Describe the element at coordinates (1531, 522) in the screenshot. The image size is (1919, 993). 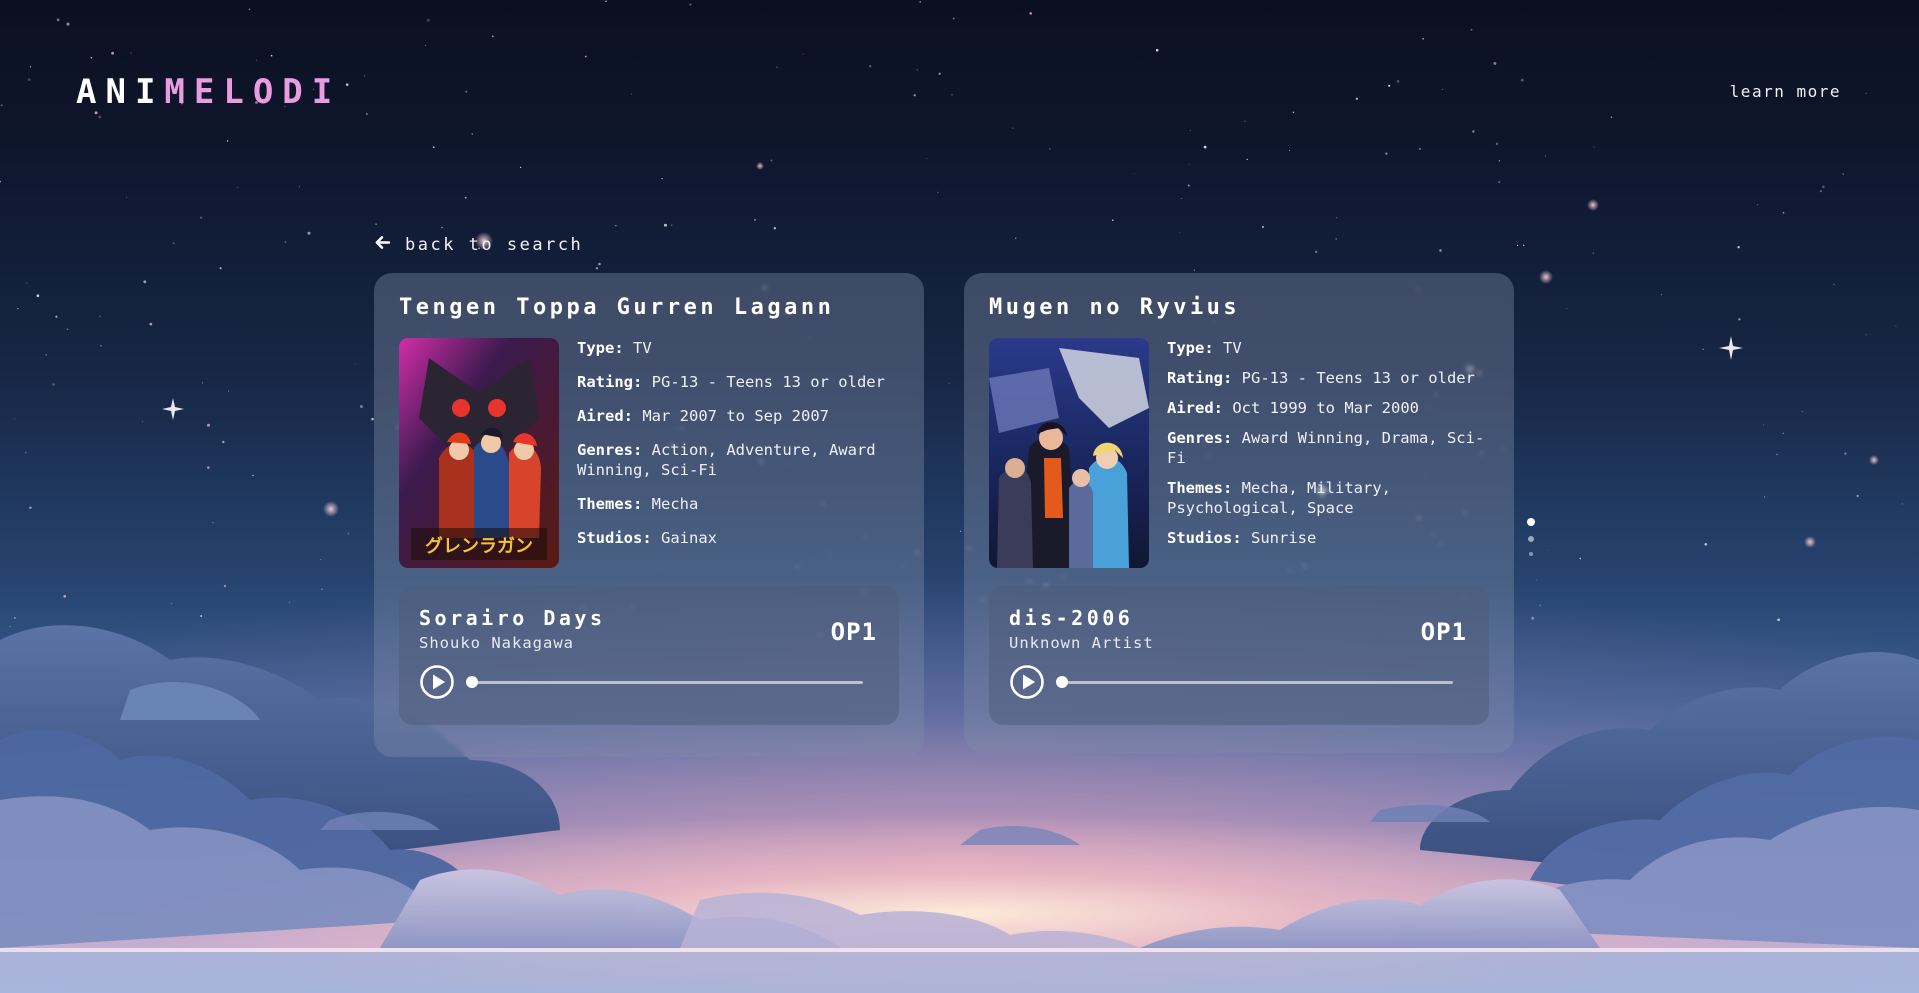
I see `pagination-dot-active` at that location.